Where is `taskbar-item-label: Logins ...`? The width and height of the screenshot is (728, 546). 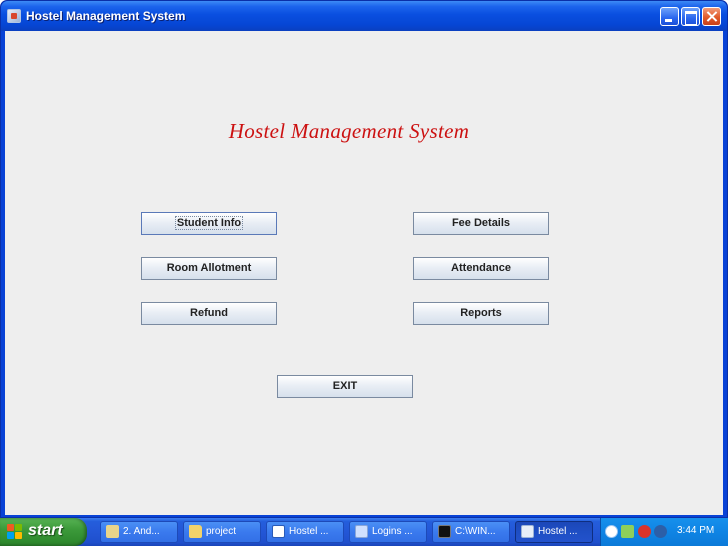 taskbar-item-label: Logins ... is located at coordinates (392, 531).